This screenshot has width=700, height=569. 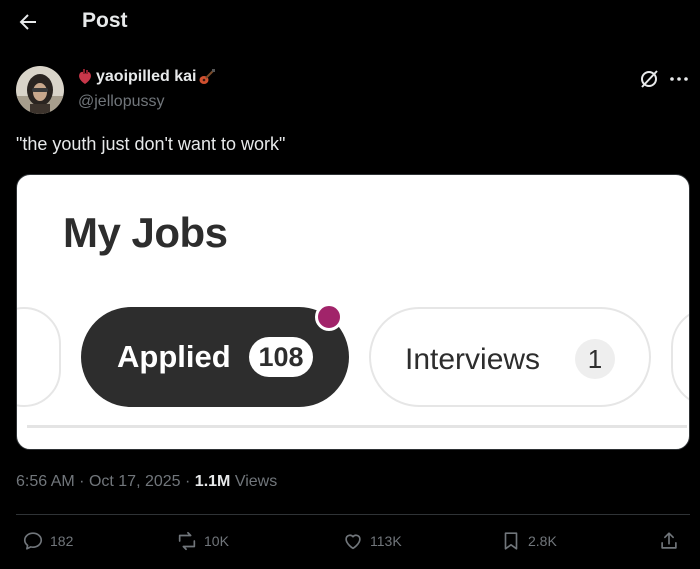 What do you see at coordinates (353, 542) in the screenshot?
I see `heart-icon` at bounding box center [353, 542].